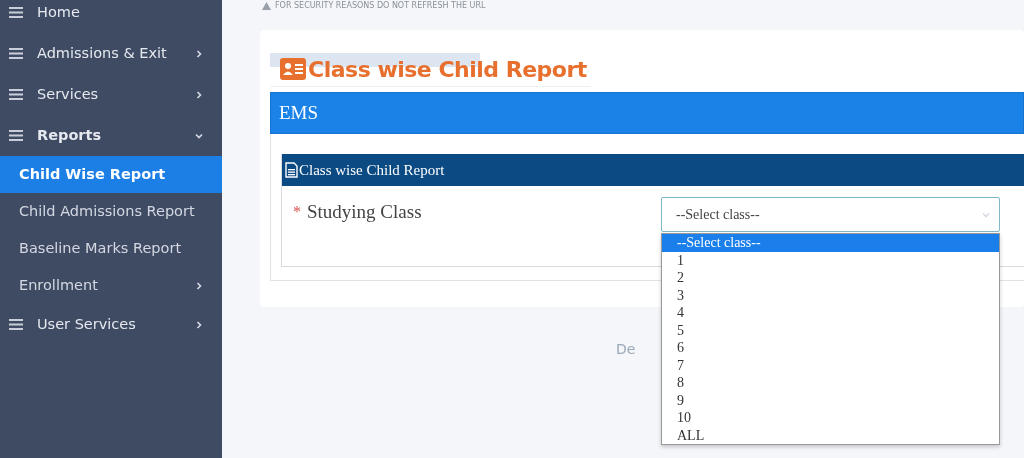 The height and width of the screenshot is (458, 1024). I want to click on dropdown-option: 2, so click(830, 278).